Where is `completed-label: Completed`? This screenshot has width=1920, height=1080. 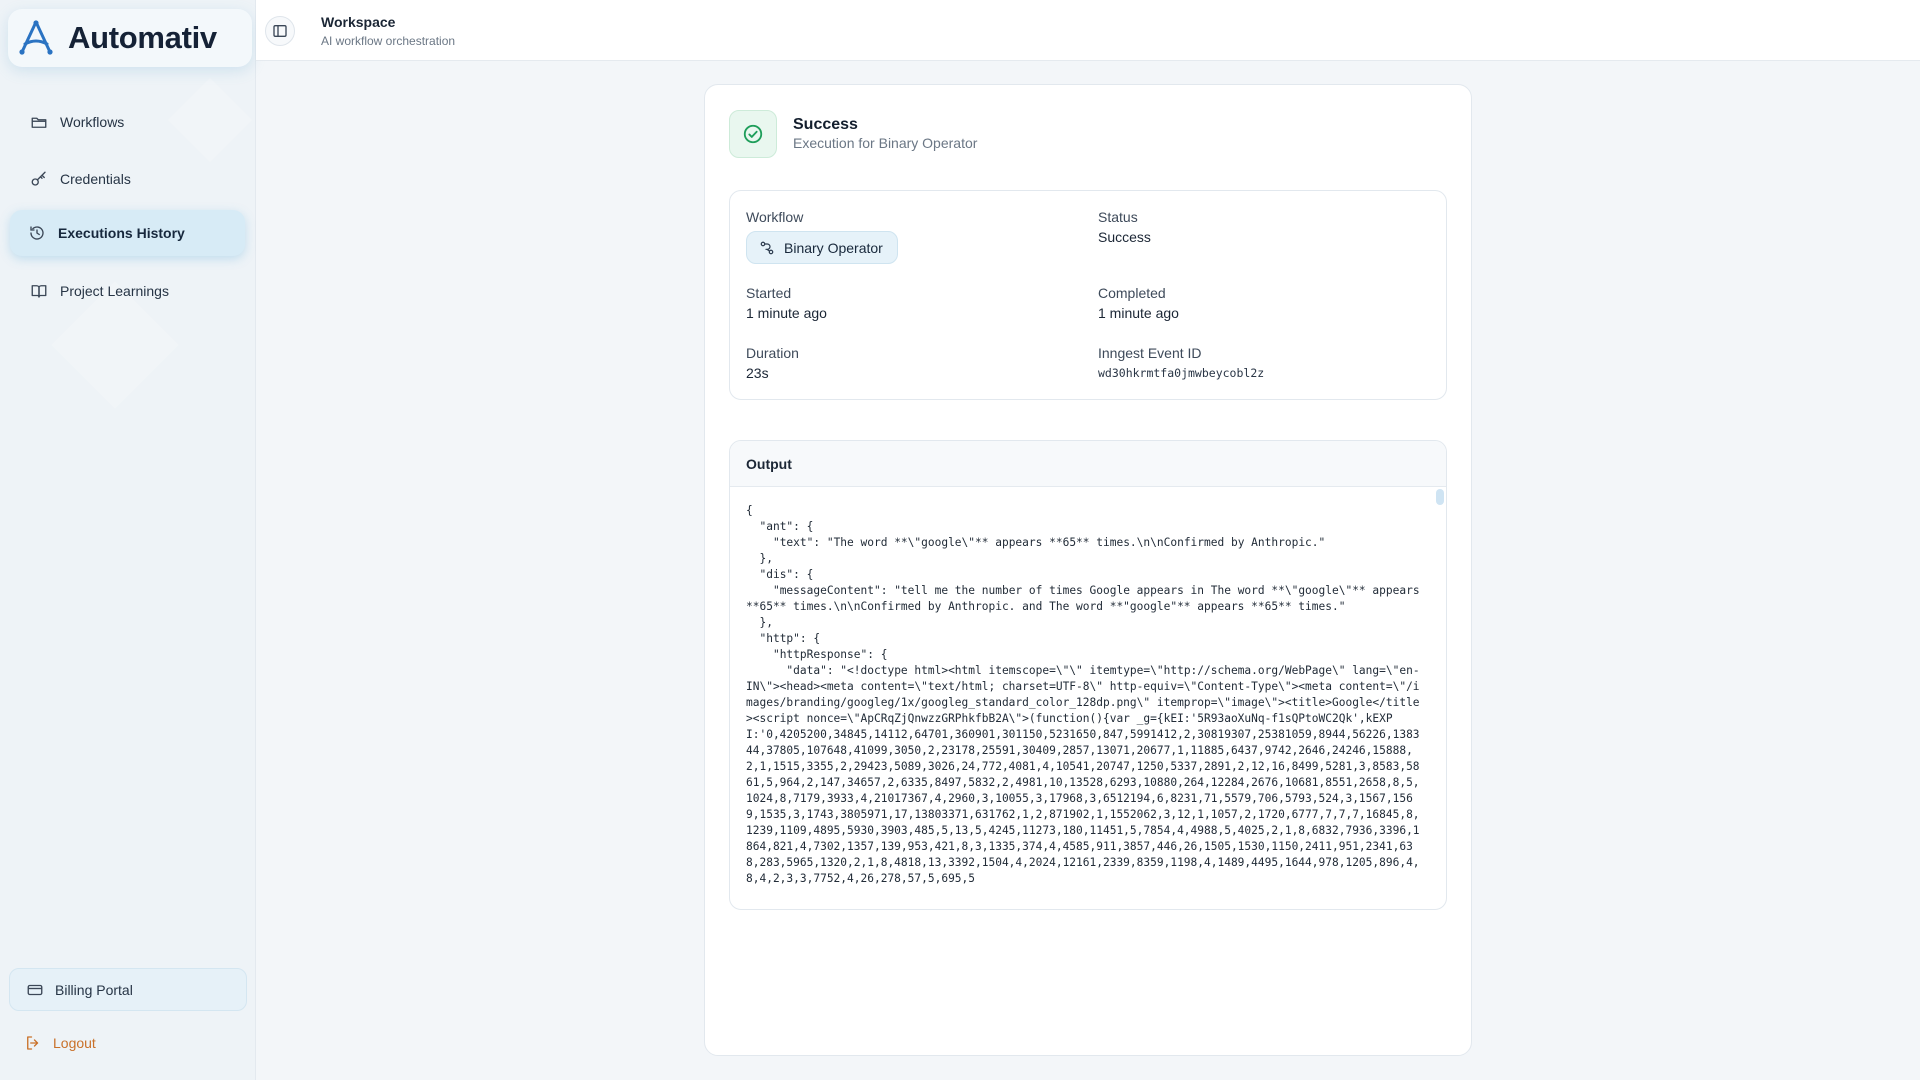 completed-label: Completed is located at coordinates (1132, 293).